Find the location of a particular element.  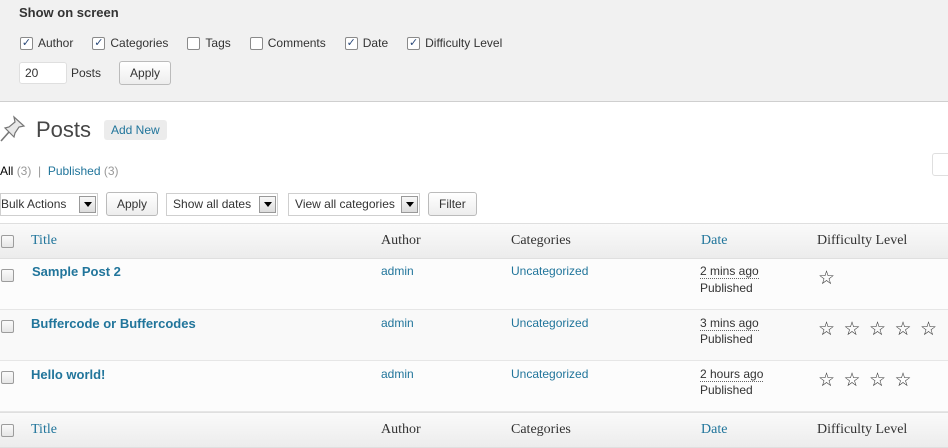

difficulty-rating: ☆ is located at coordinates (831, 278).